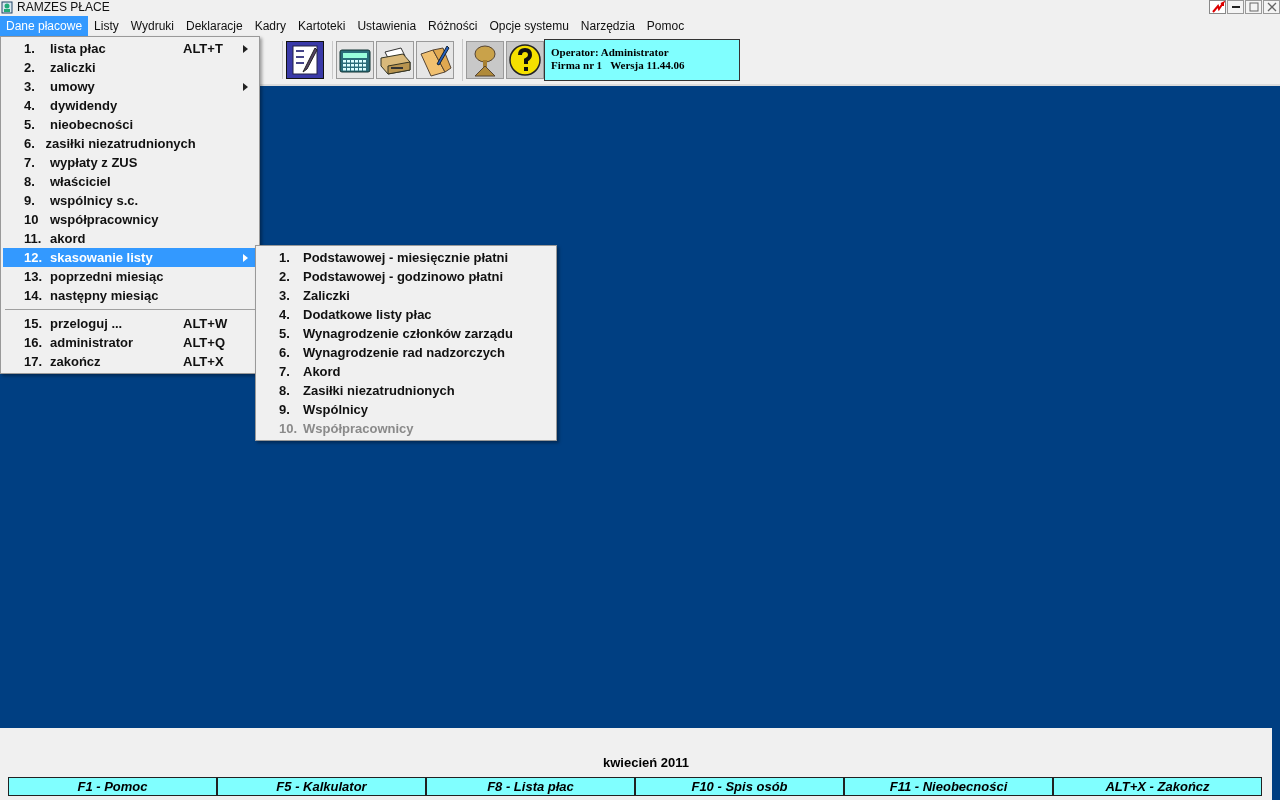  I want to click on function-key-button: F5 - Kalkulator, so click(320, 786).